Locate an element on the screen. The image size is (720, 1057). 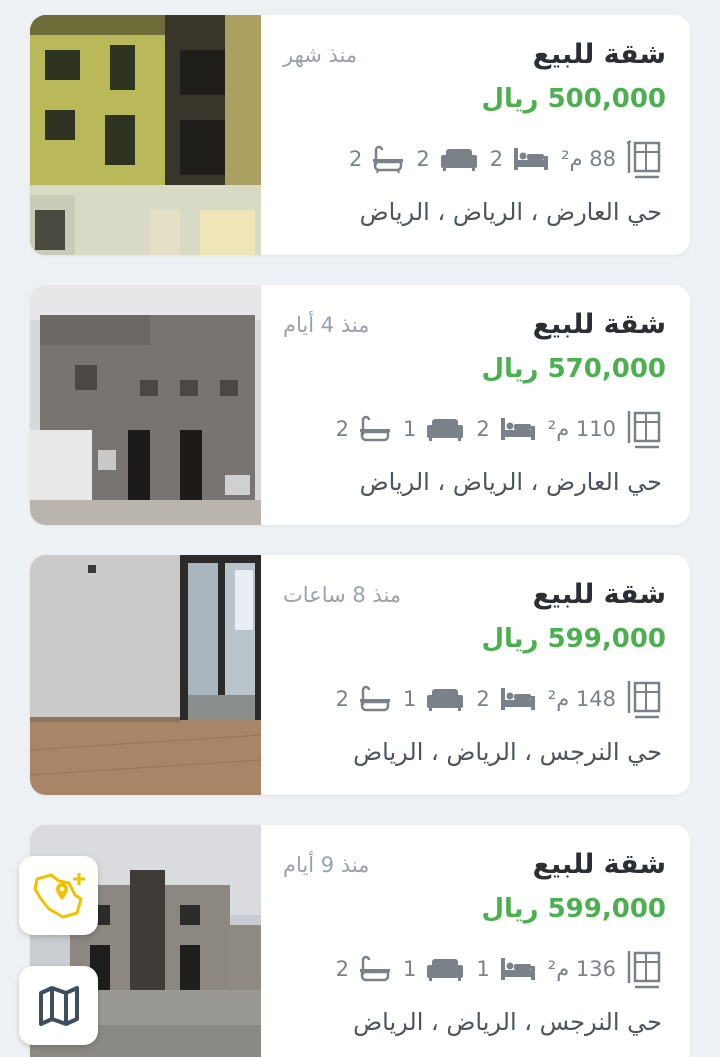
add-location-button is located at coordinates (58, 895).